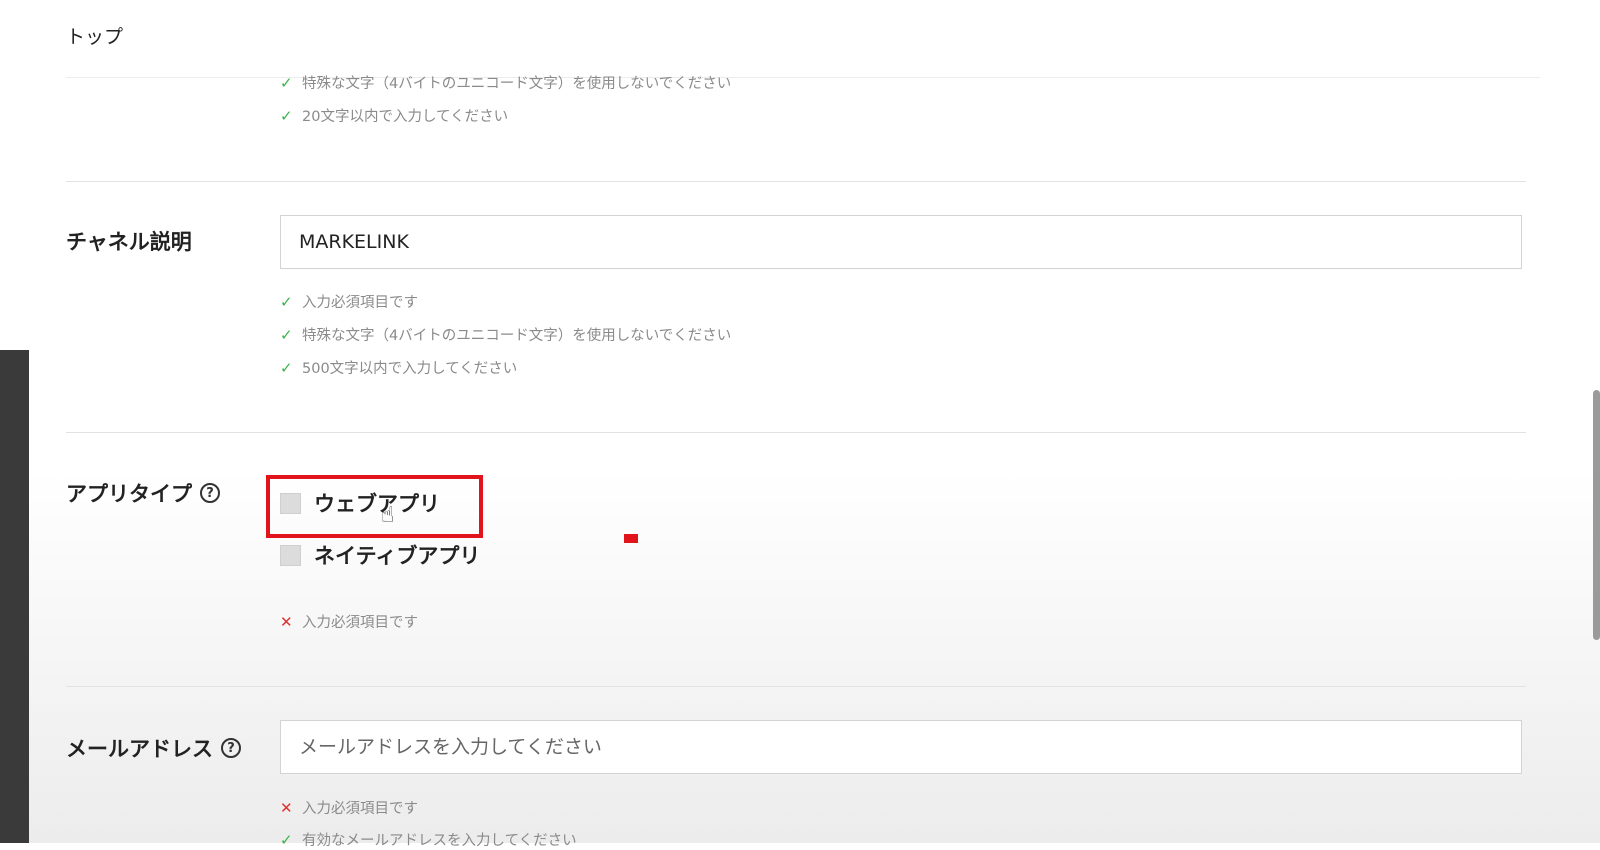  Describe the element at coordinates (439, 841) in the screenshot. I see `rule-text: 有効なメールアドレスを入力してください` at that location.